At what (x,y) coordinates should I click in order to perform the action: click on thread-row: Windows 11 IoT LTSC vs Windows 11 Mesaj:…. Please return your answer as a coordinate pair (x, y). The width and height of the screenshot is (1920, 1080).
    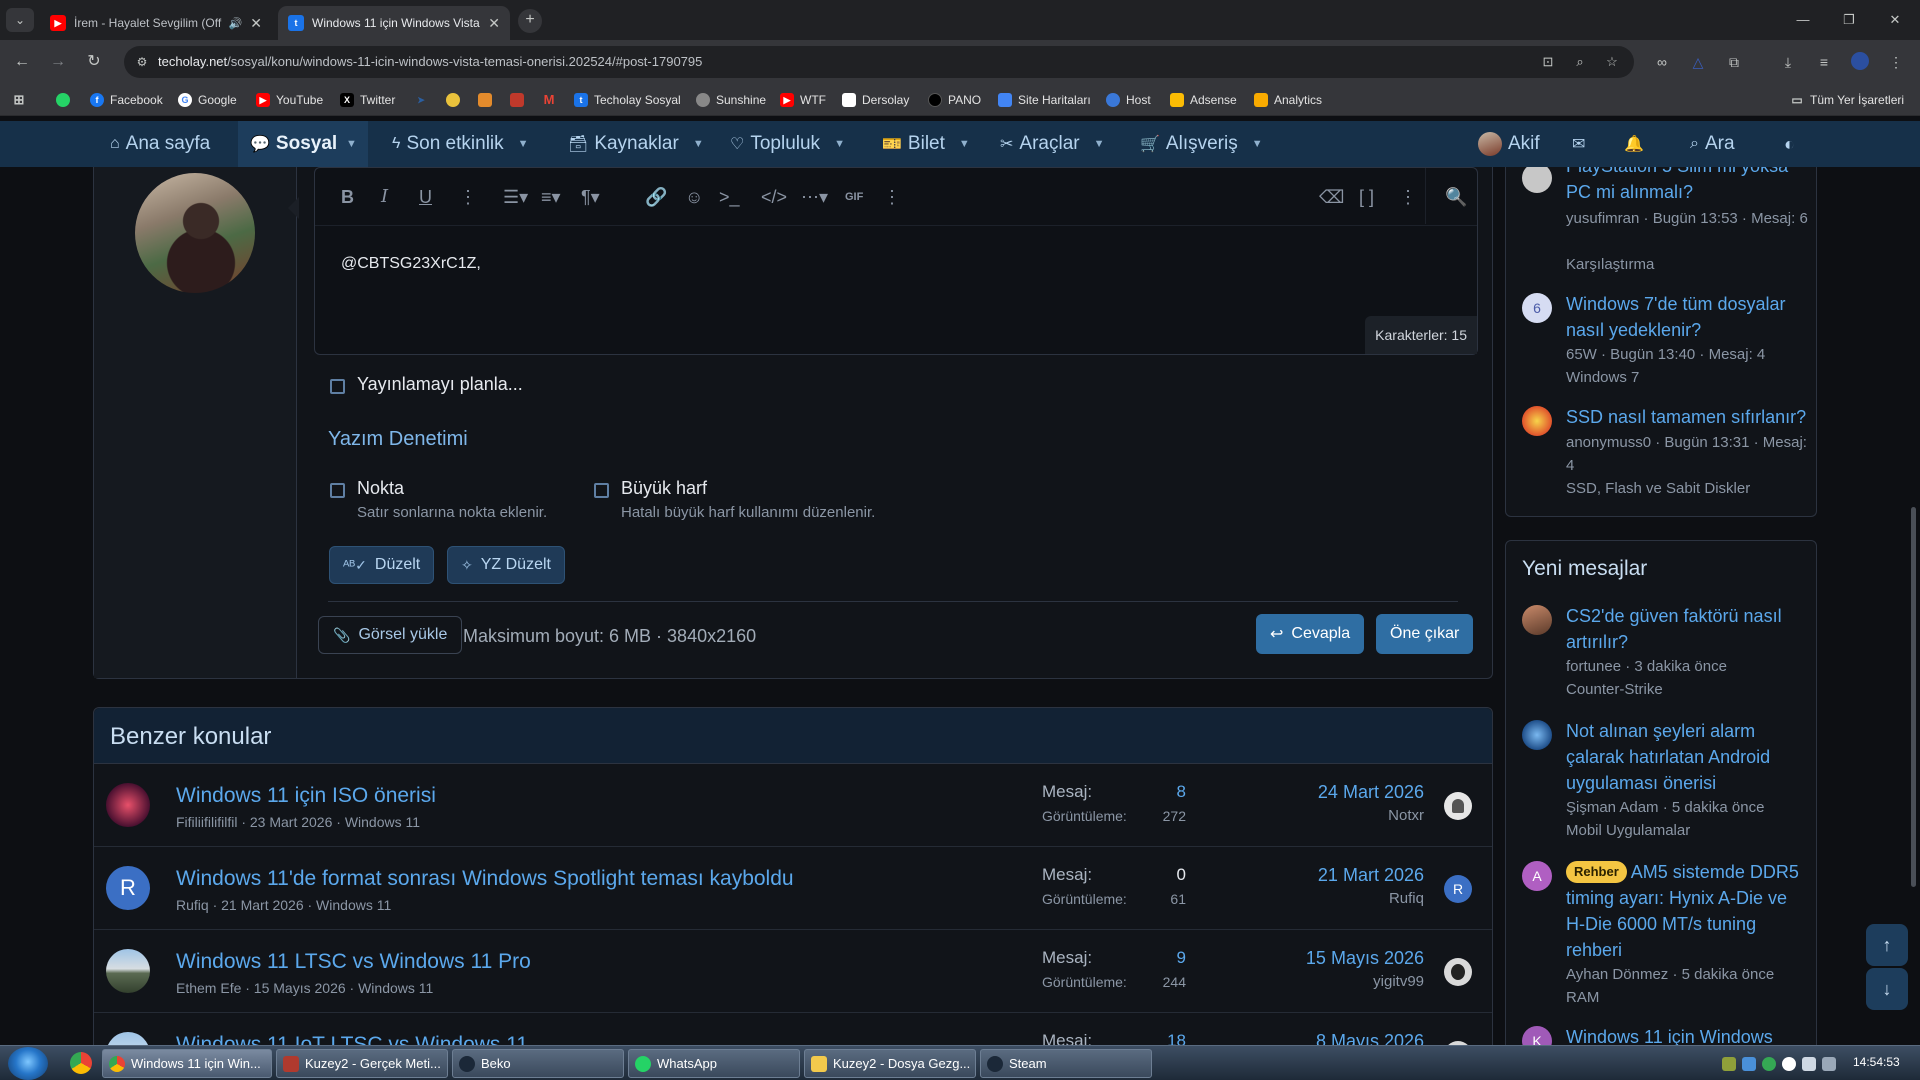
    Looking at the image, I should click on (793, 1029).